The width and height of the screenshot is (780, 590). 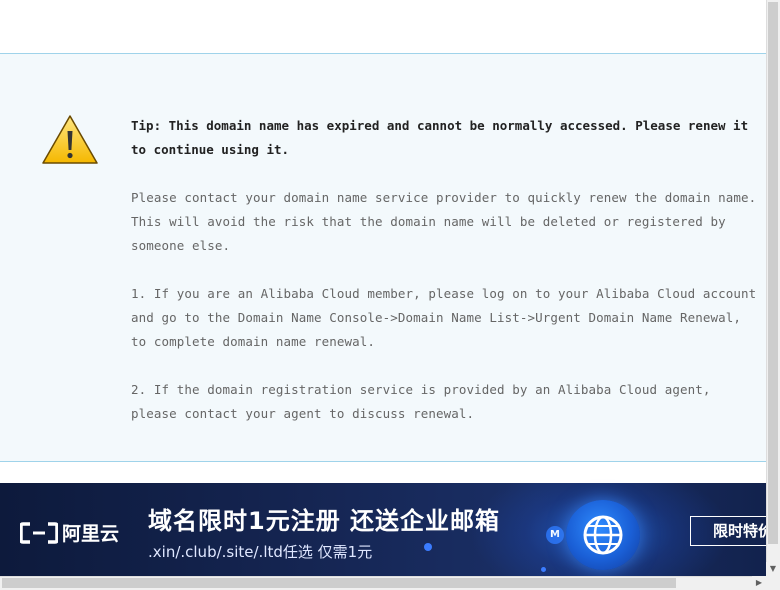 What do you see at coordinates (324, 521) in the screenshot?
I see `banner-headline: 域名限时1元注册 还送企业邮箱` at bounding box center [324, 521].